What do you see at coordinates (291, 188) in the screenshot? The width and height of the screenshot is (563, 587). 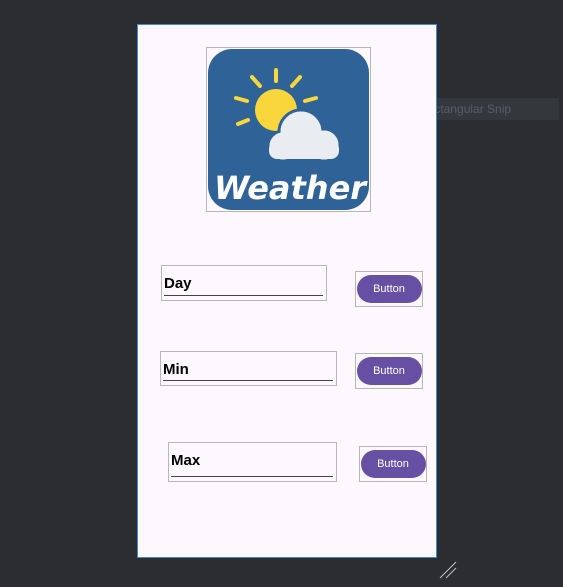 I see `logo-wordmark: Weather` at bounding box center [291, 188].